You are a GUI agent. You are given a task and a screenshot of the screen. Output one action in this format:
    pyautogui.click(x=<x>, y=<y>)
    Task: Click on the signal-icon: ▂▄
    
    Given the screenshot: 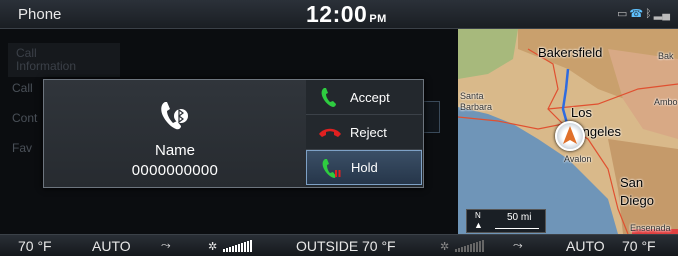 What is the action you would take?
    pyautogui.click(x=661, y=14)
    